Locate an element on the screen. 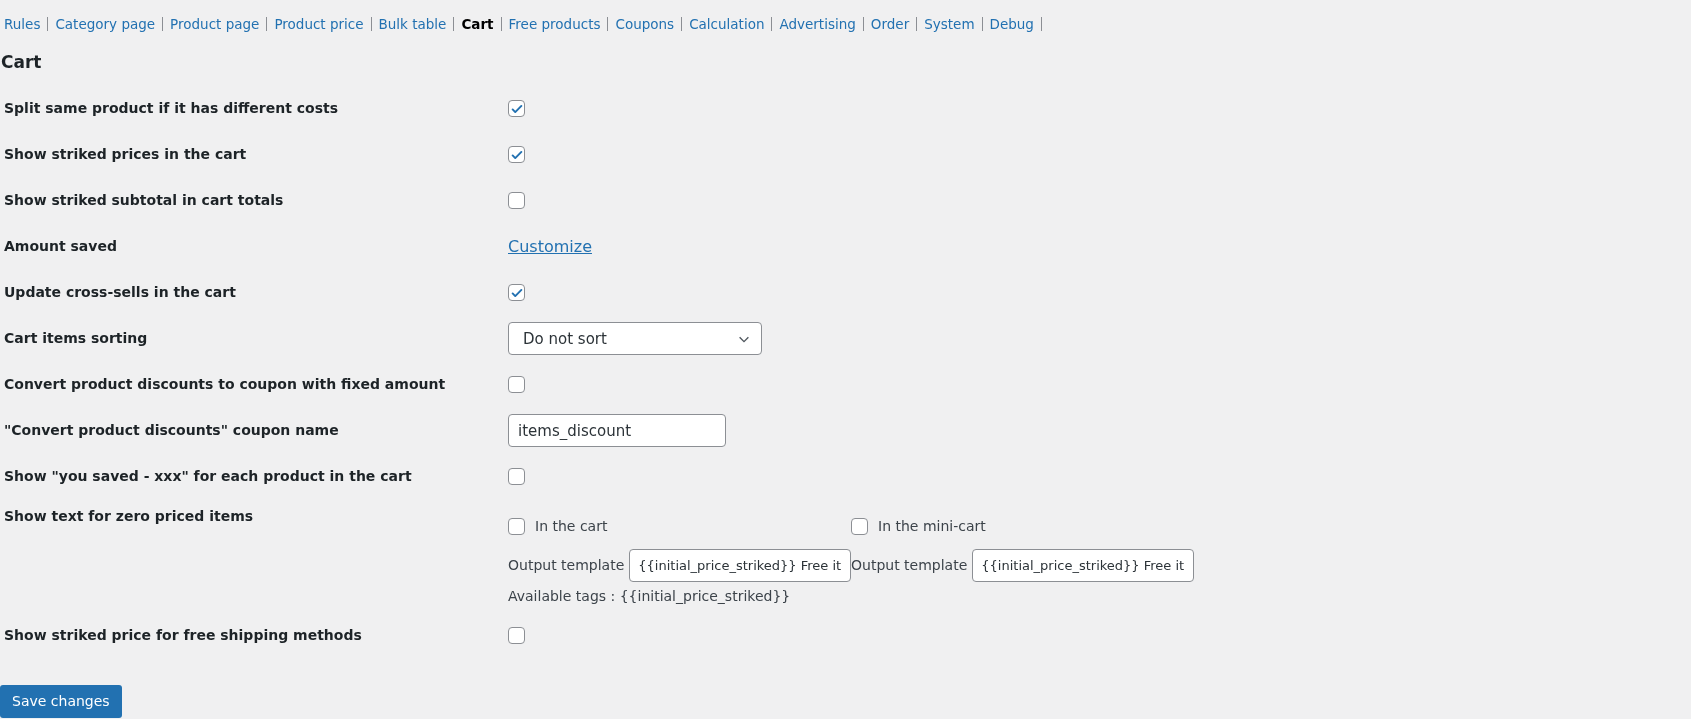  nav-link: Order is located at coordinates (890, 24).